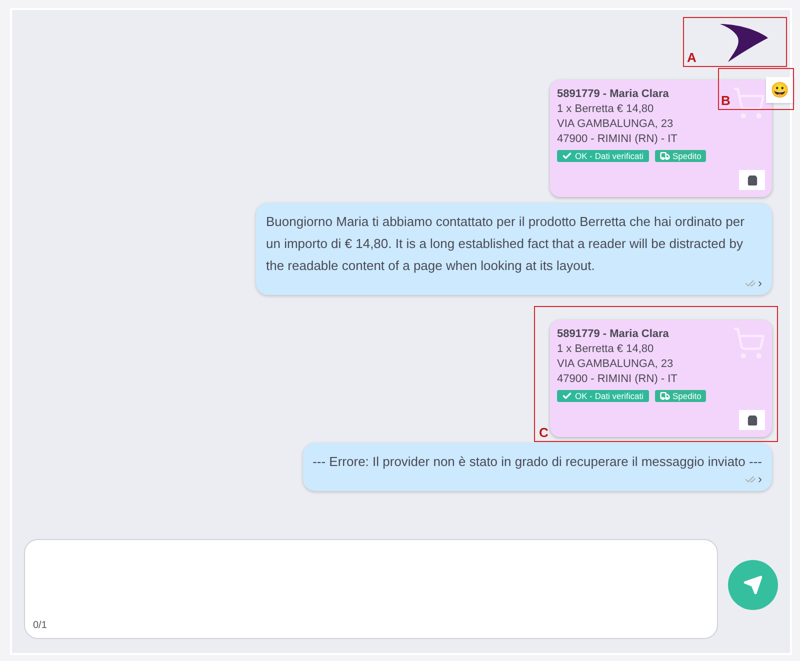  Describe the element at coordinates (371, 589) in the screenshot. I see `message-input: 0/1` at that location.